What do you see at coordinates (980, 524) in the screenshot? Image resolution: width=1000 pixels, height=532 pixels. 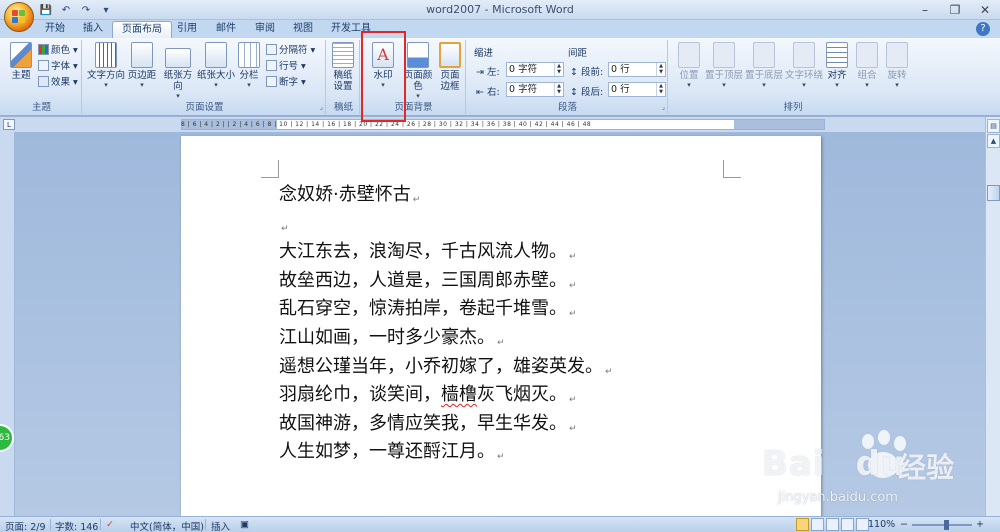 I see `zoom-in-button: +` at bounding box center [980, 524].